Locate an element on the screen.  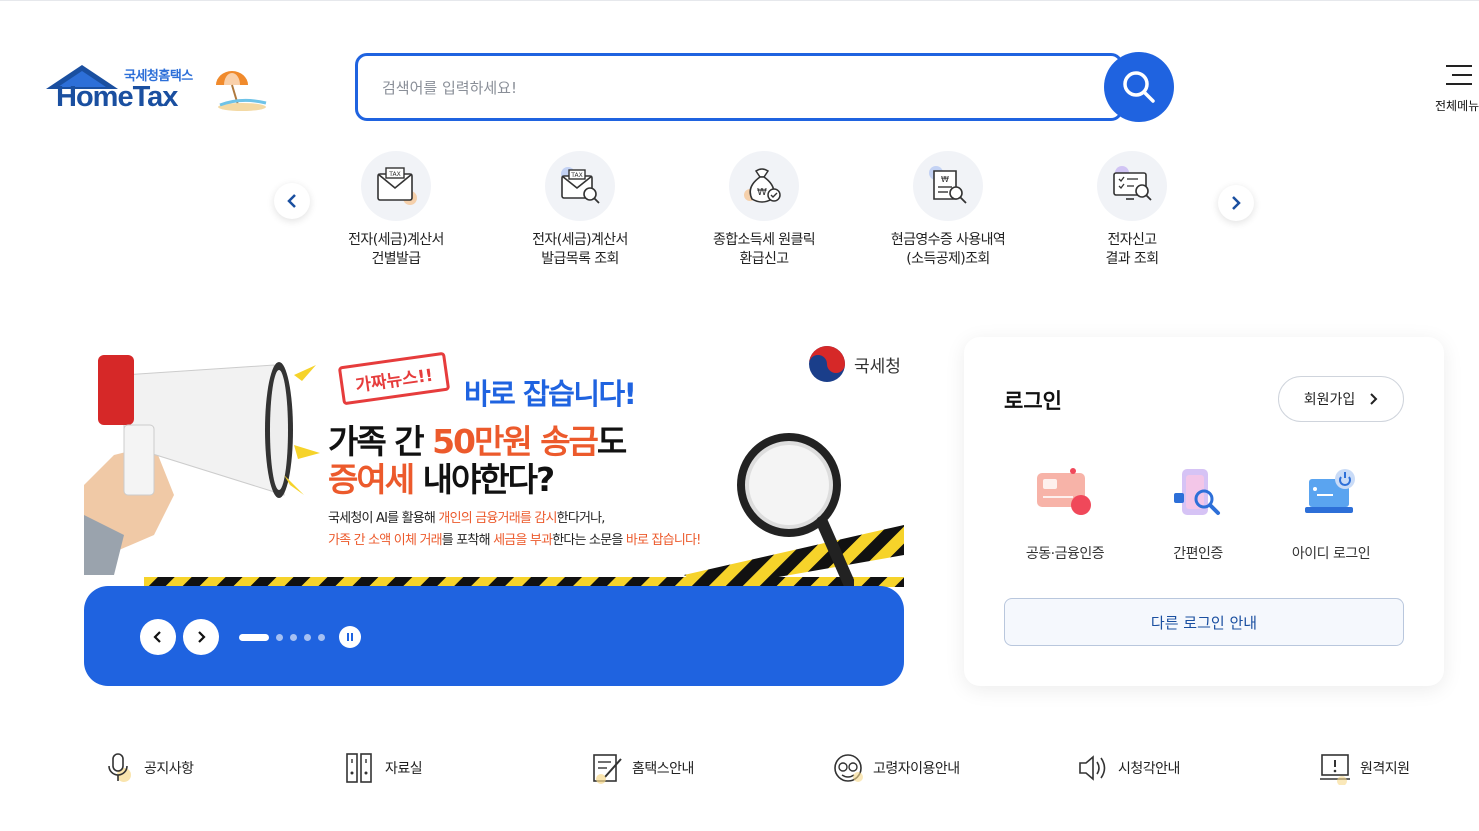
certificate-login-option: 공동·금융인증 is located at coordinates (1065, 514).